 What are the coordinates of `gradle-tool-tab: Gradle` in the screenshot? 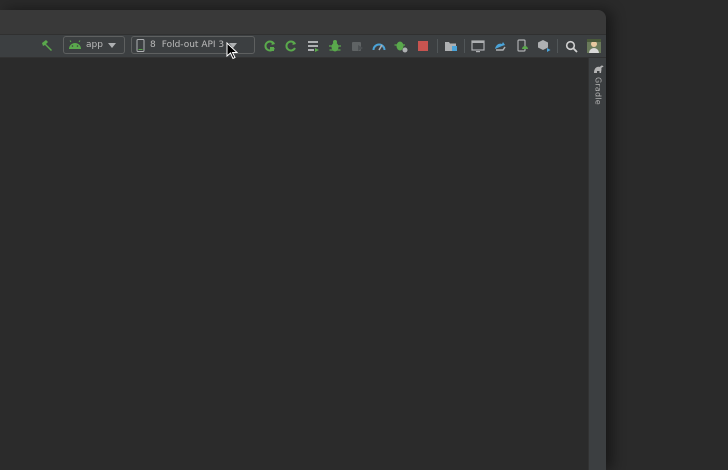 It's located at (597, 84).